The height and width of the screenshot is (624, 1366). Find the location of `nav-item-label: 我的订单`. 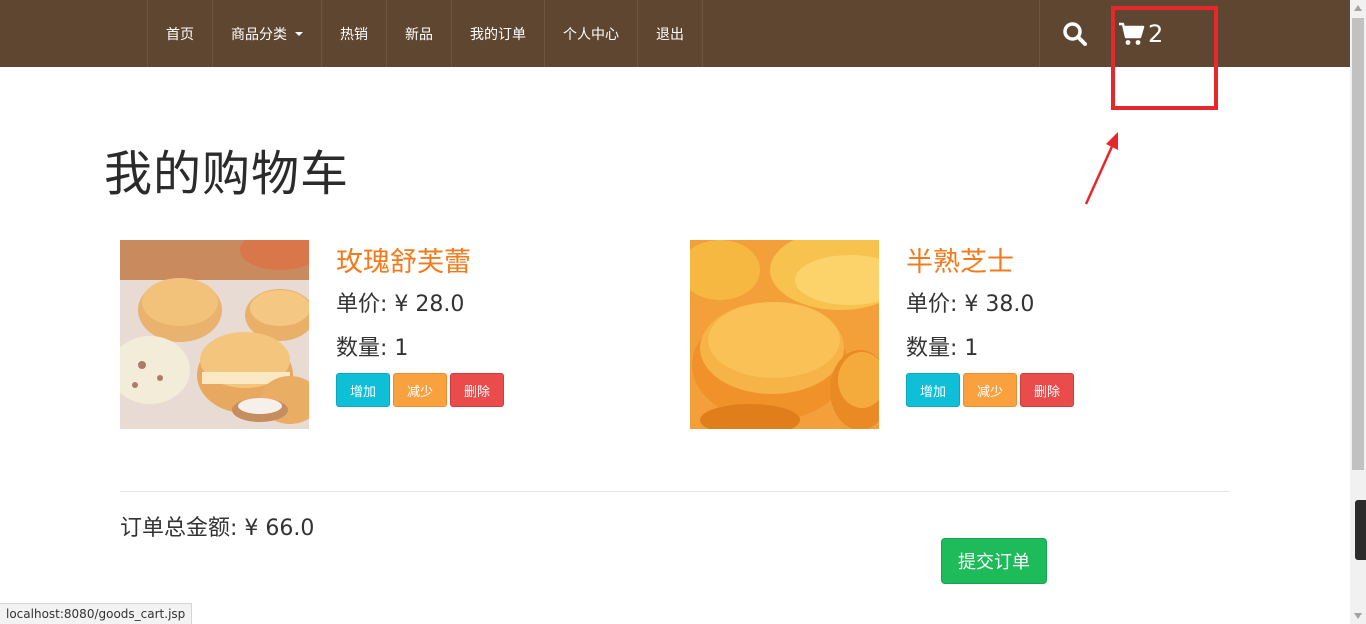

nav-item-label: 我的订单 is located at coordinates (498, 34).